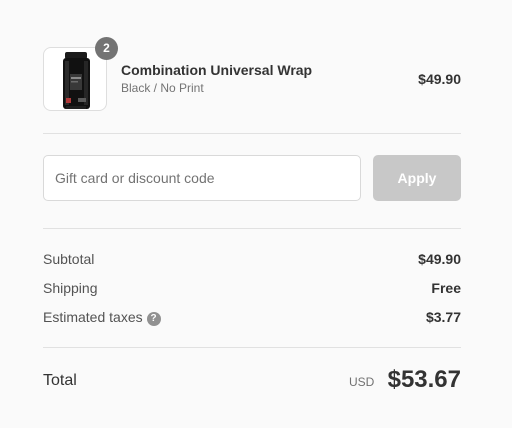  I want to click on subtotal-line: Subtotal $49.90, so click(252, 260).